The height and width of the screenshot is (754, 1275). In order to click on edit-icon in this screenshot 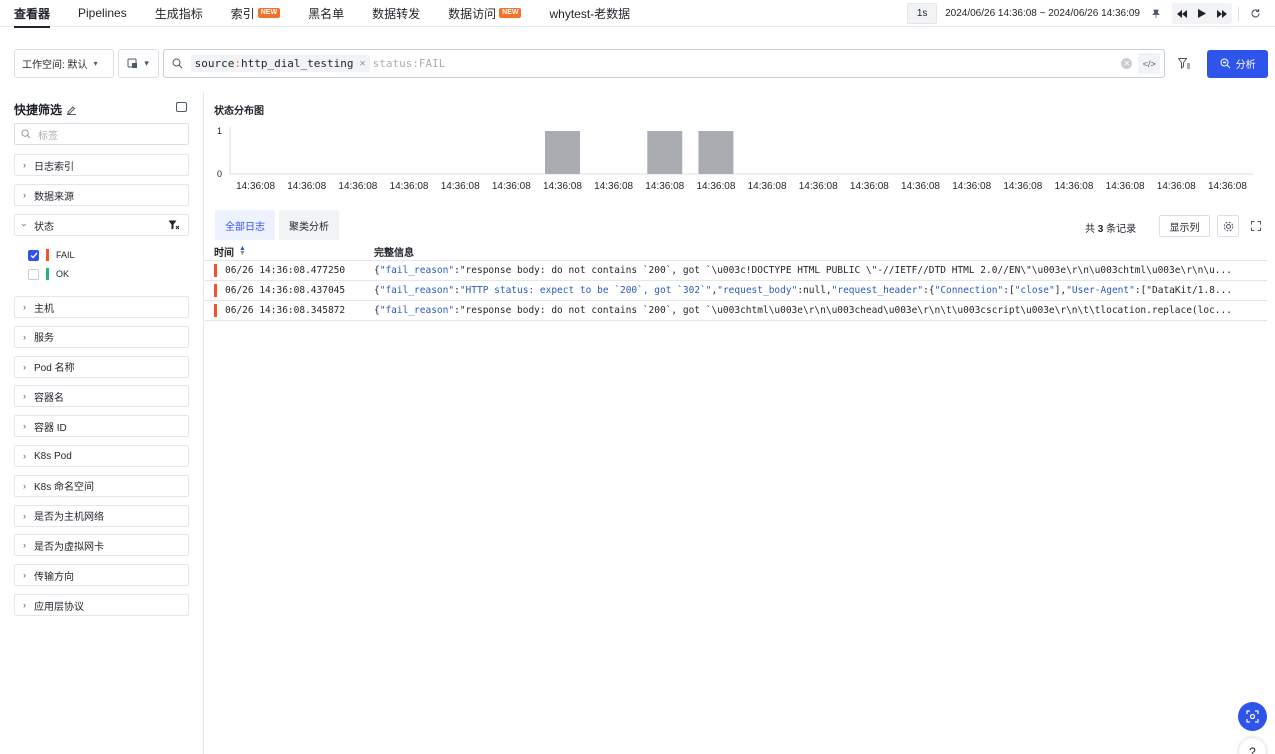, I will do `click(71, 109)`.